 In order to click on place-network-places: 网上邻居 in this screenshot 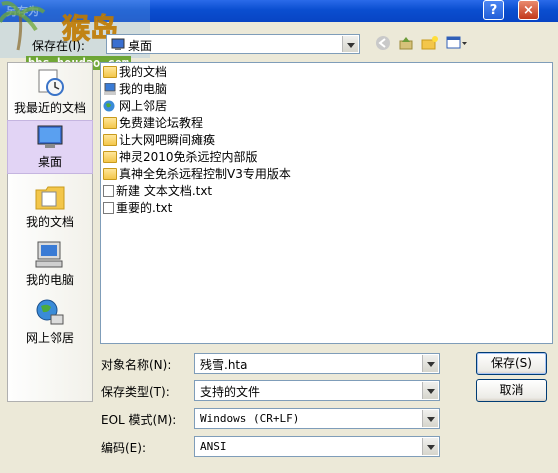, I will do `click(50, 324)`.